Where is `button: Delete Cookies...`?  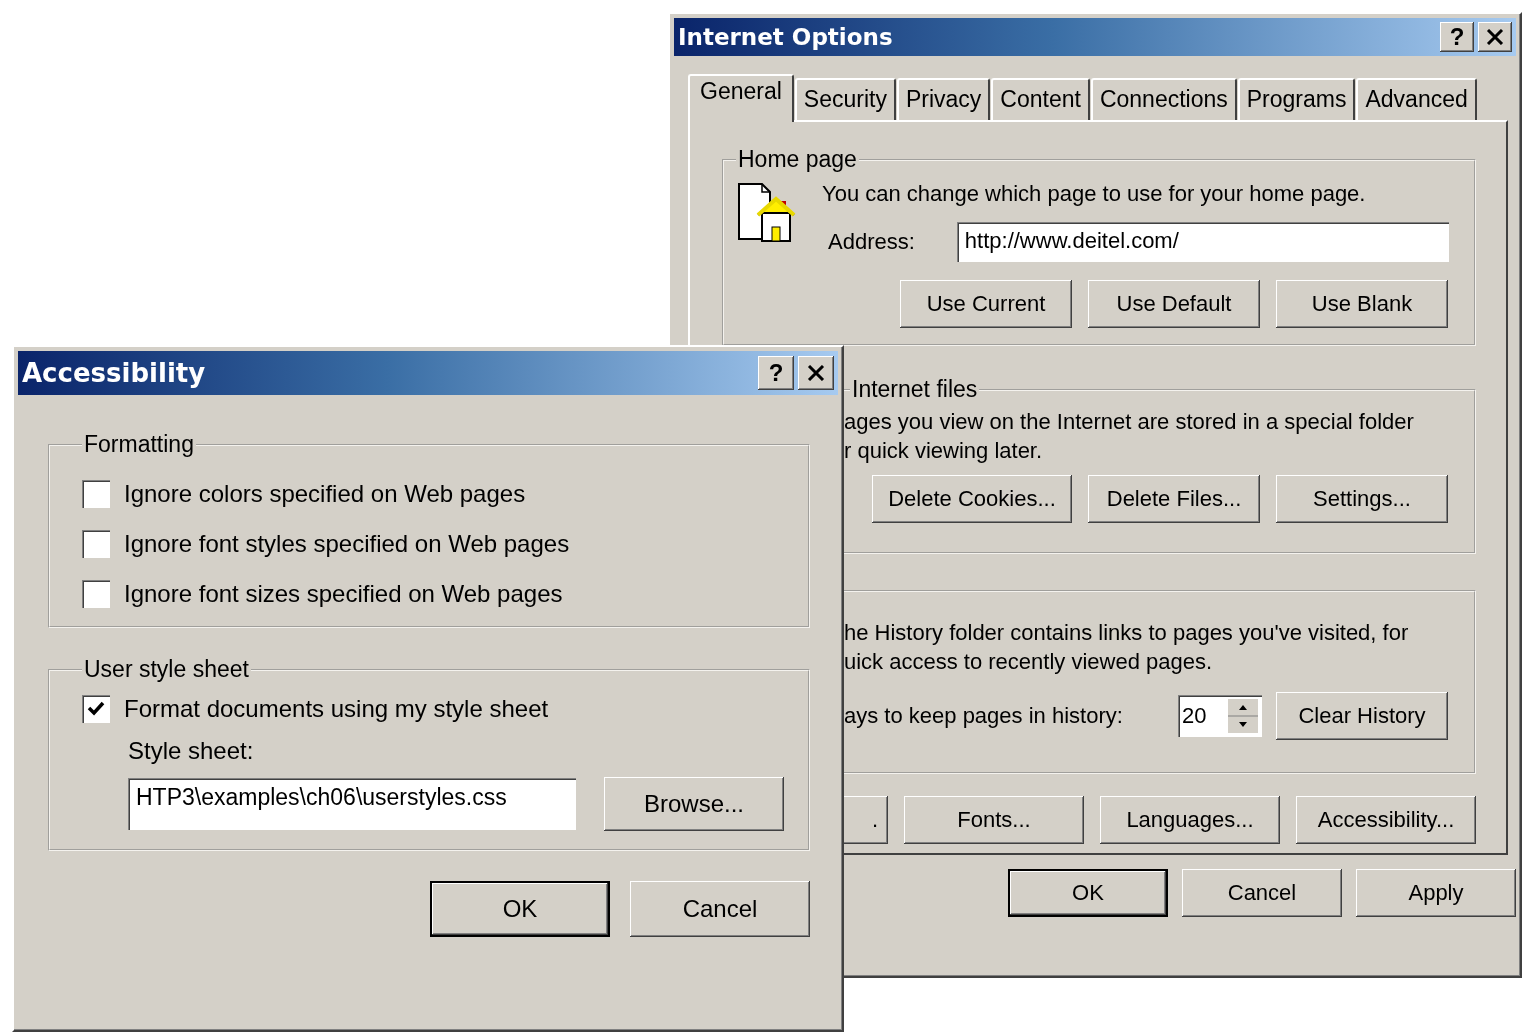 button: Delete Cookies... is located at coordinates (972, 499).